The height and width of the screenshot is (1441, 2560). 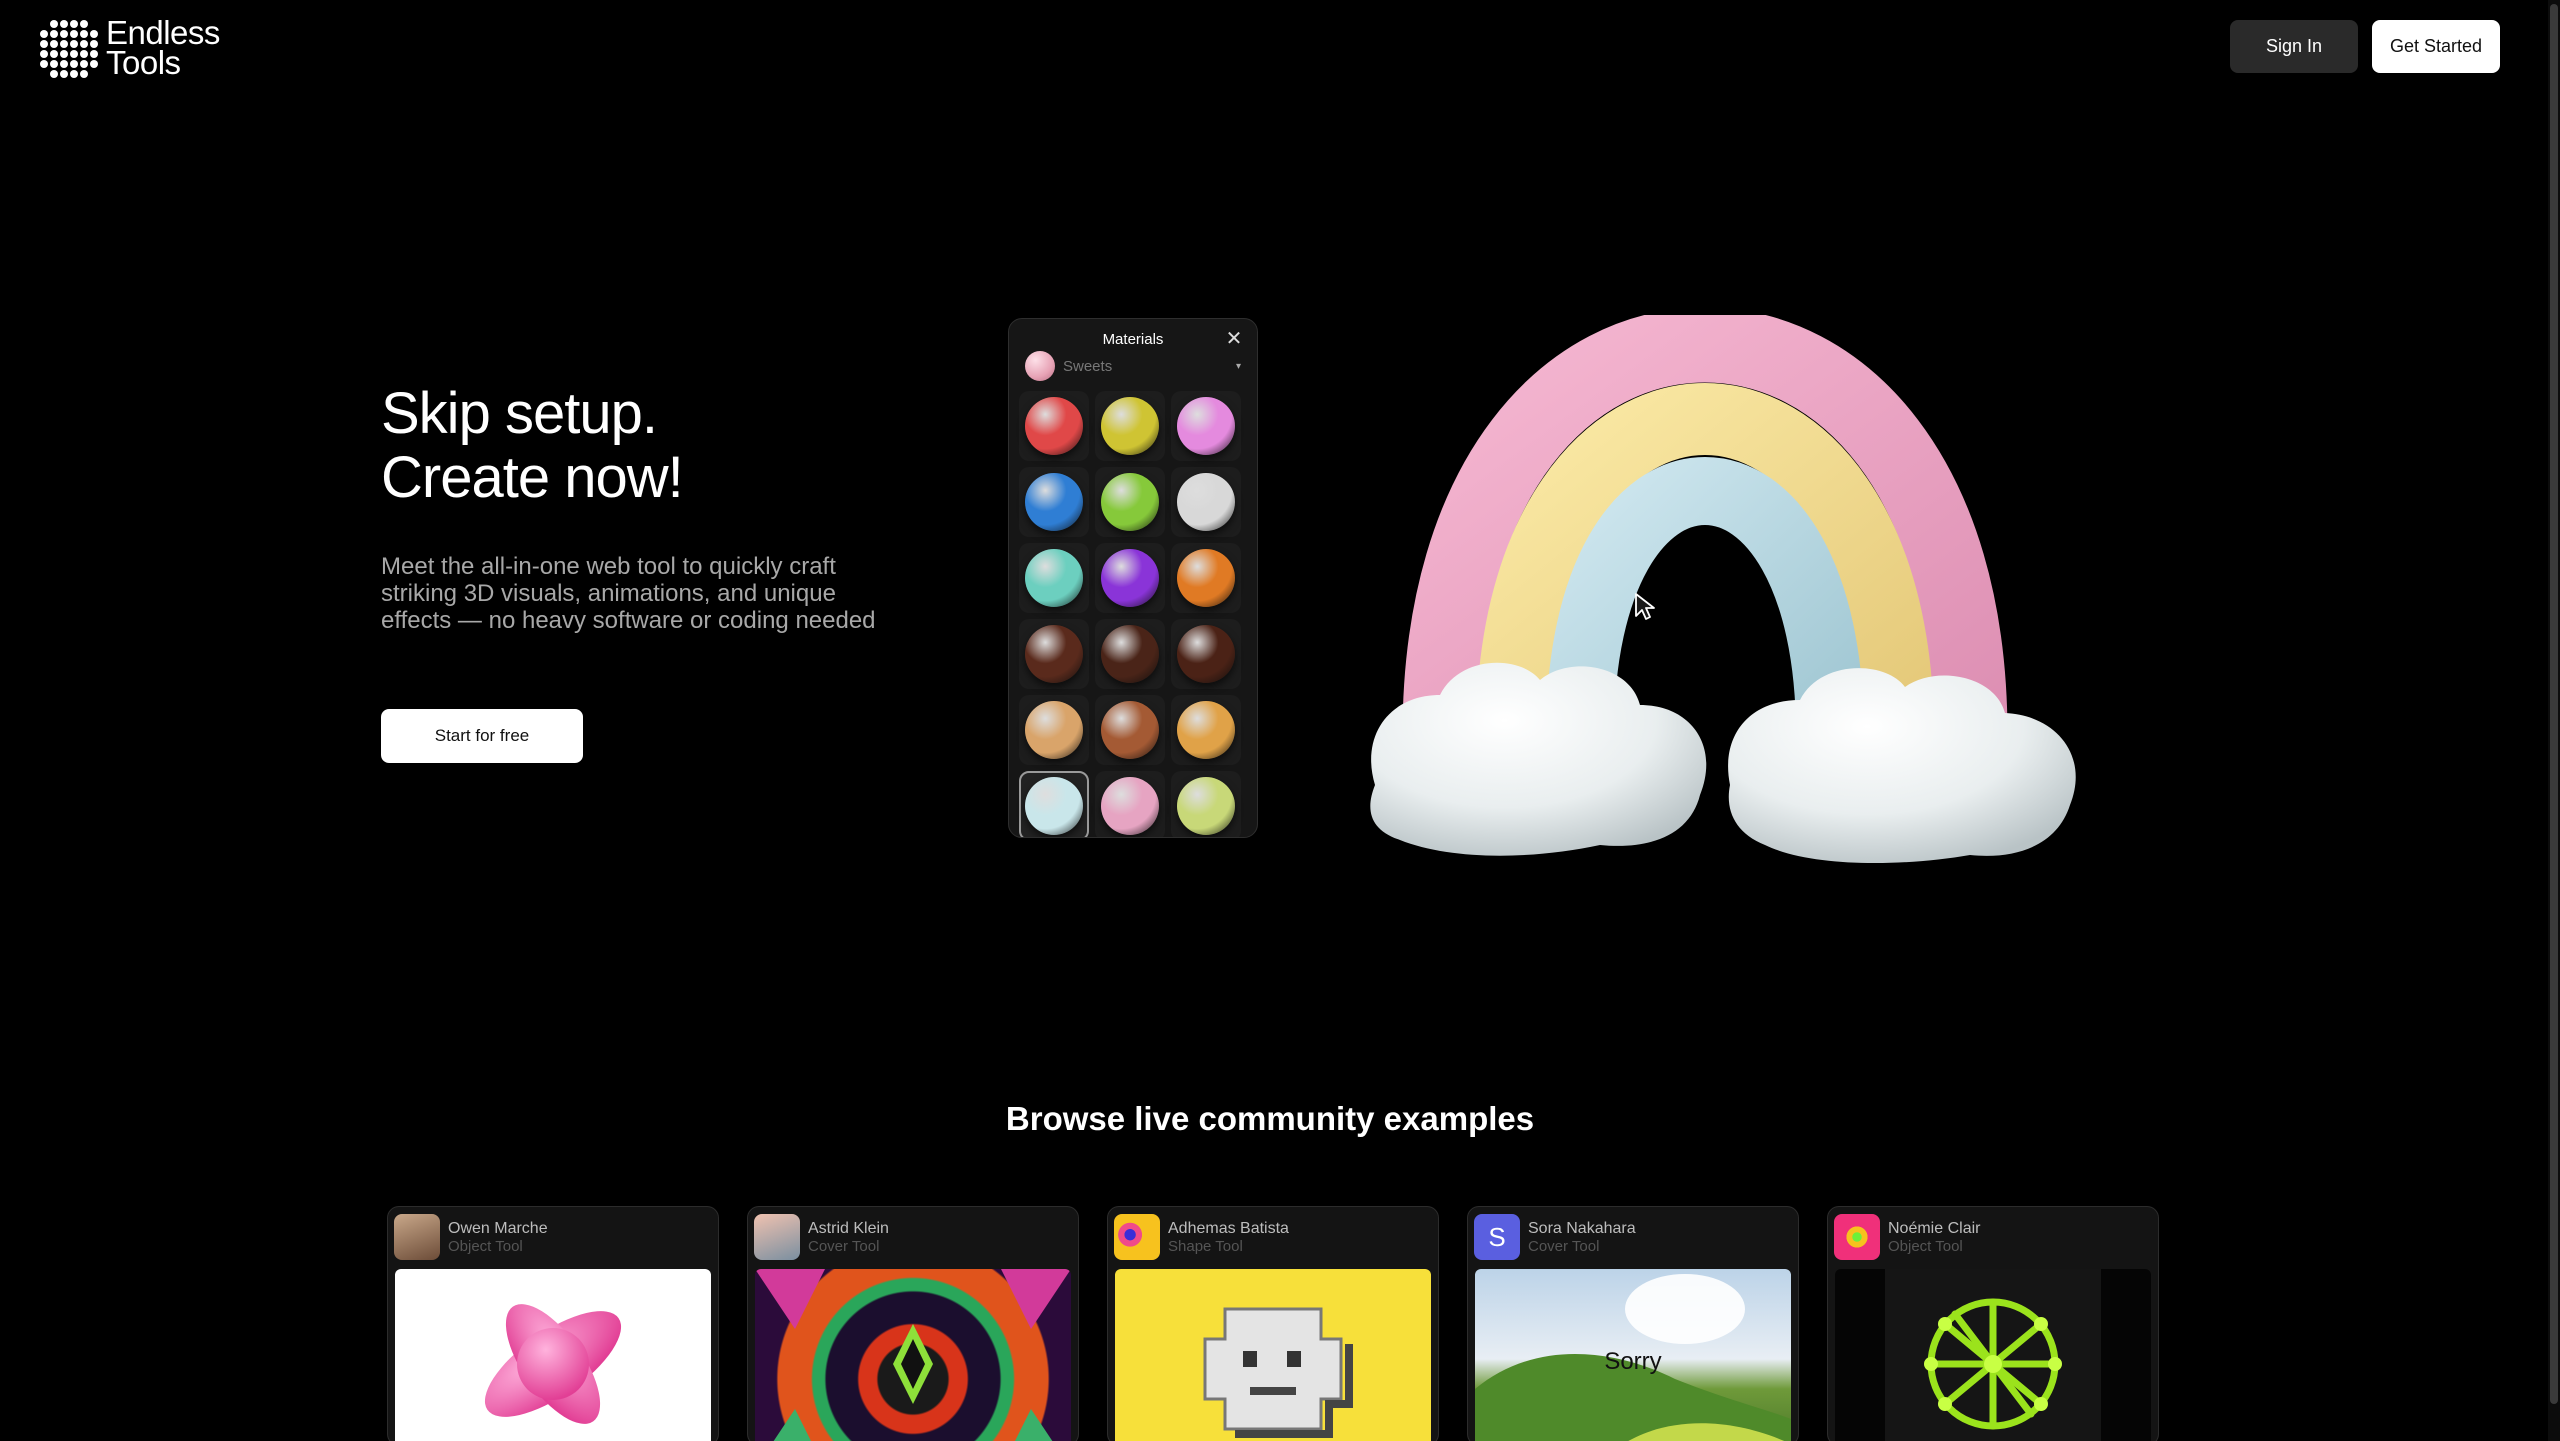 I want to click on brand-name-line2: Tools, so click(x=143, y=62).